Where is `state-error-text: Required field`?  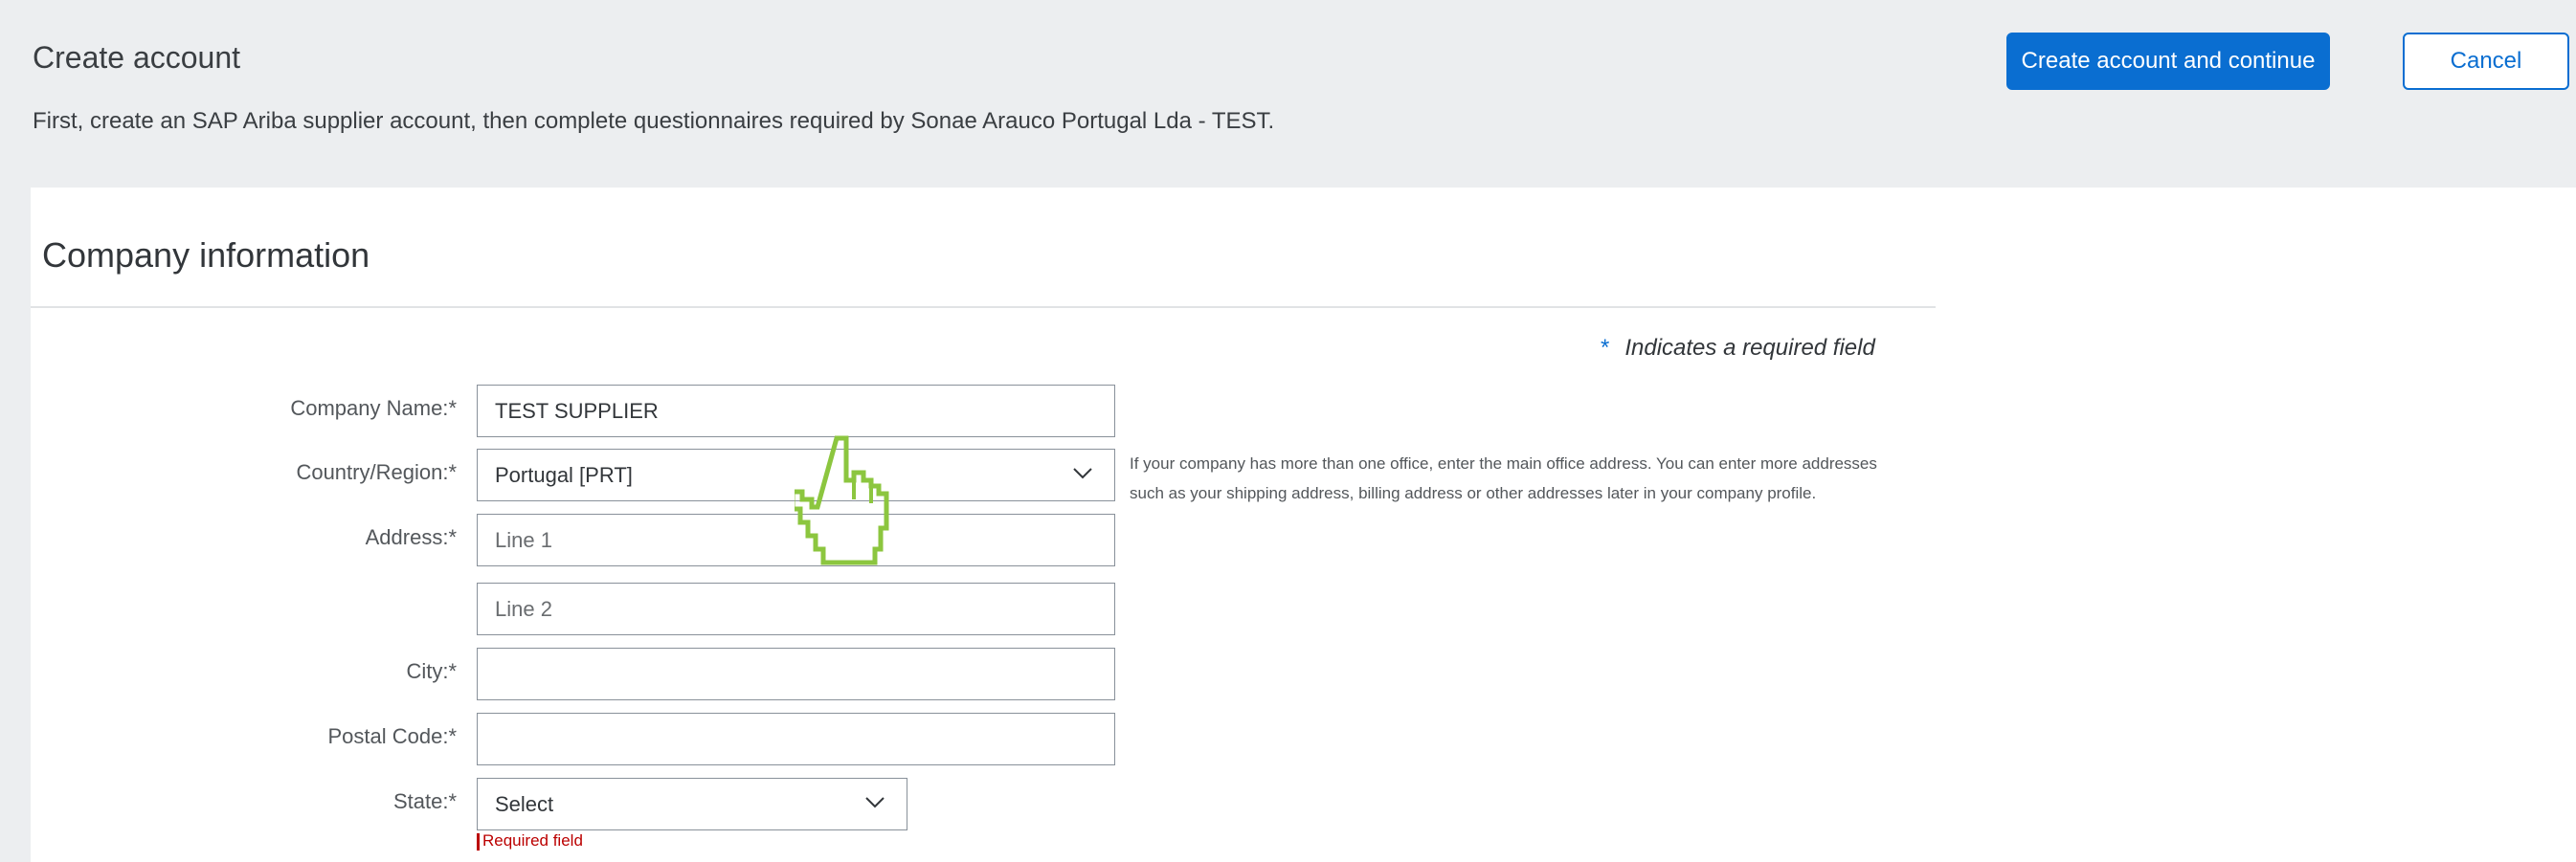 state-error-text: Required field is located at coordinates (532, 841).